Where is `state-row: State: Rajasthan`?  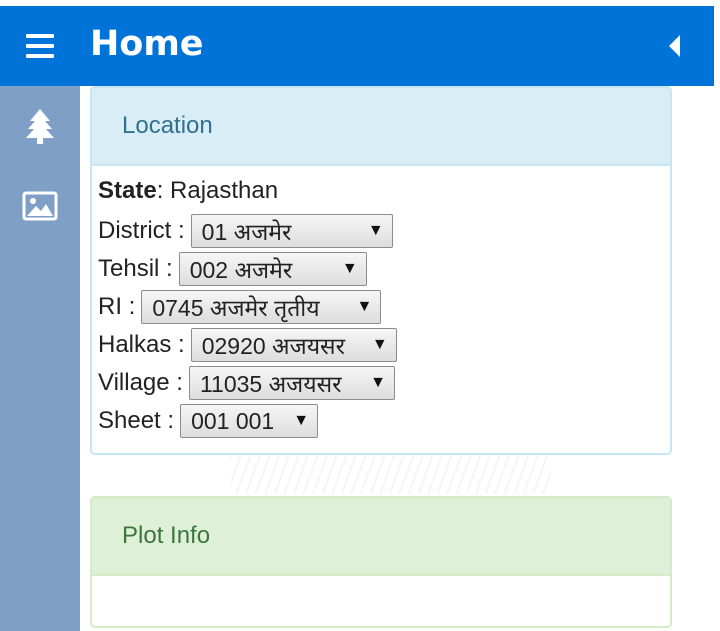 state-row: State: Rajasthan is located at coordinates (381, 191).